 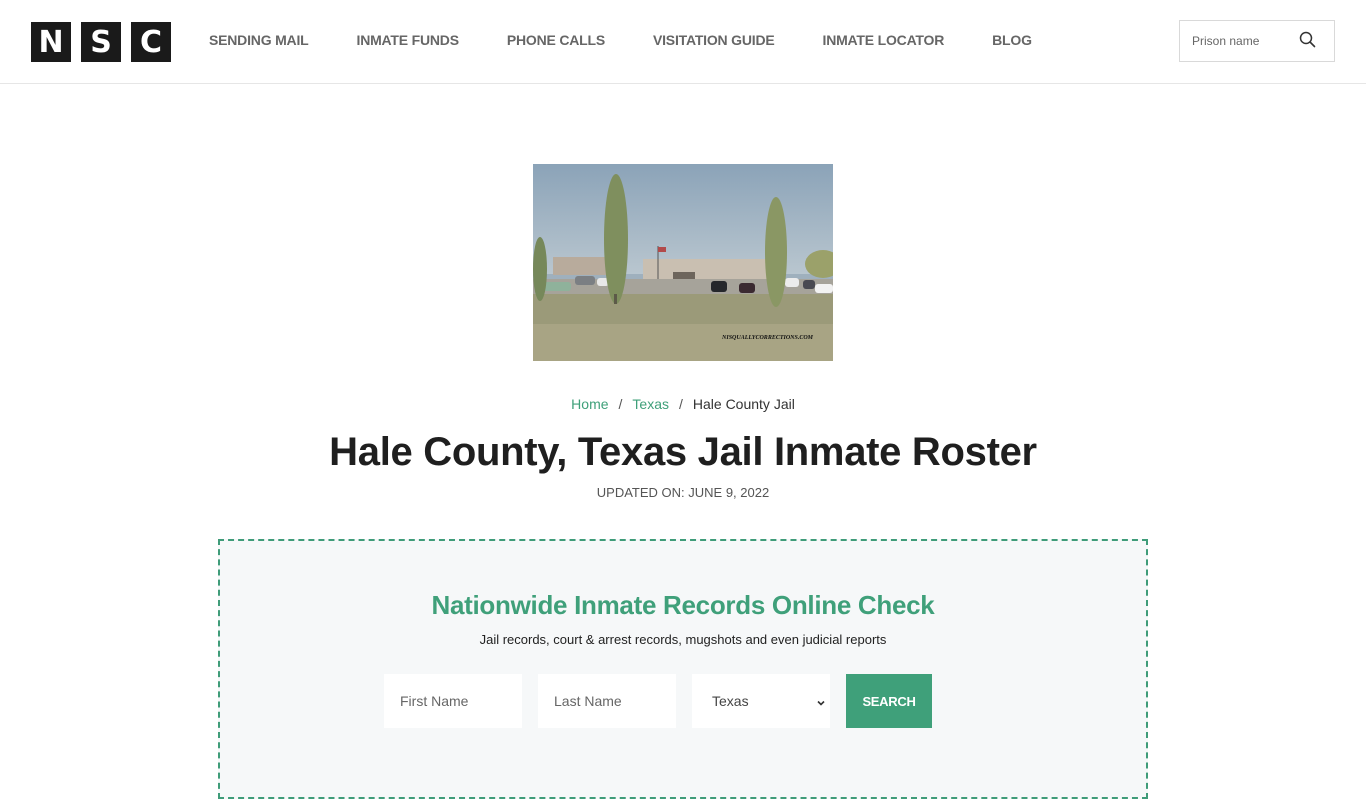 What do you see at coordinates (650, 404) in the screenshot?
I see `breadcrumb-texas: Texas` at bounding box center [650, 404].